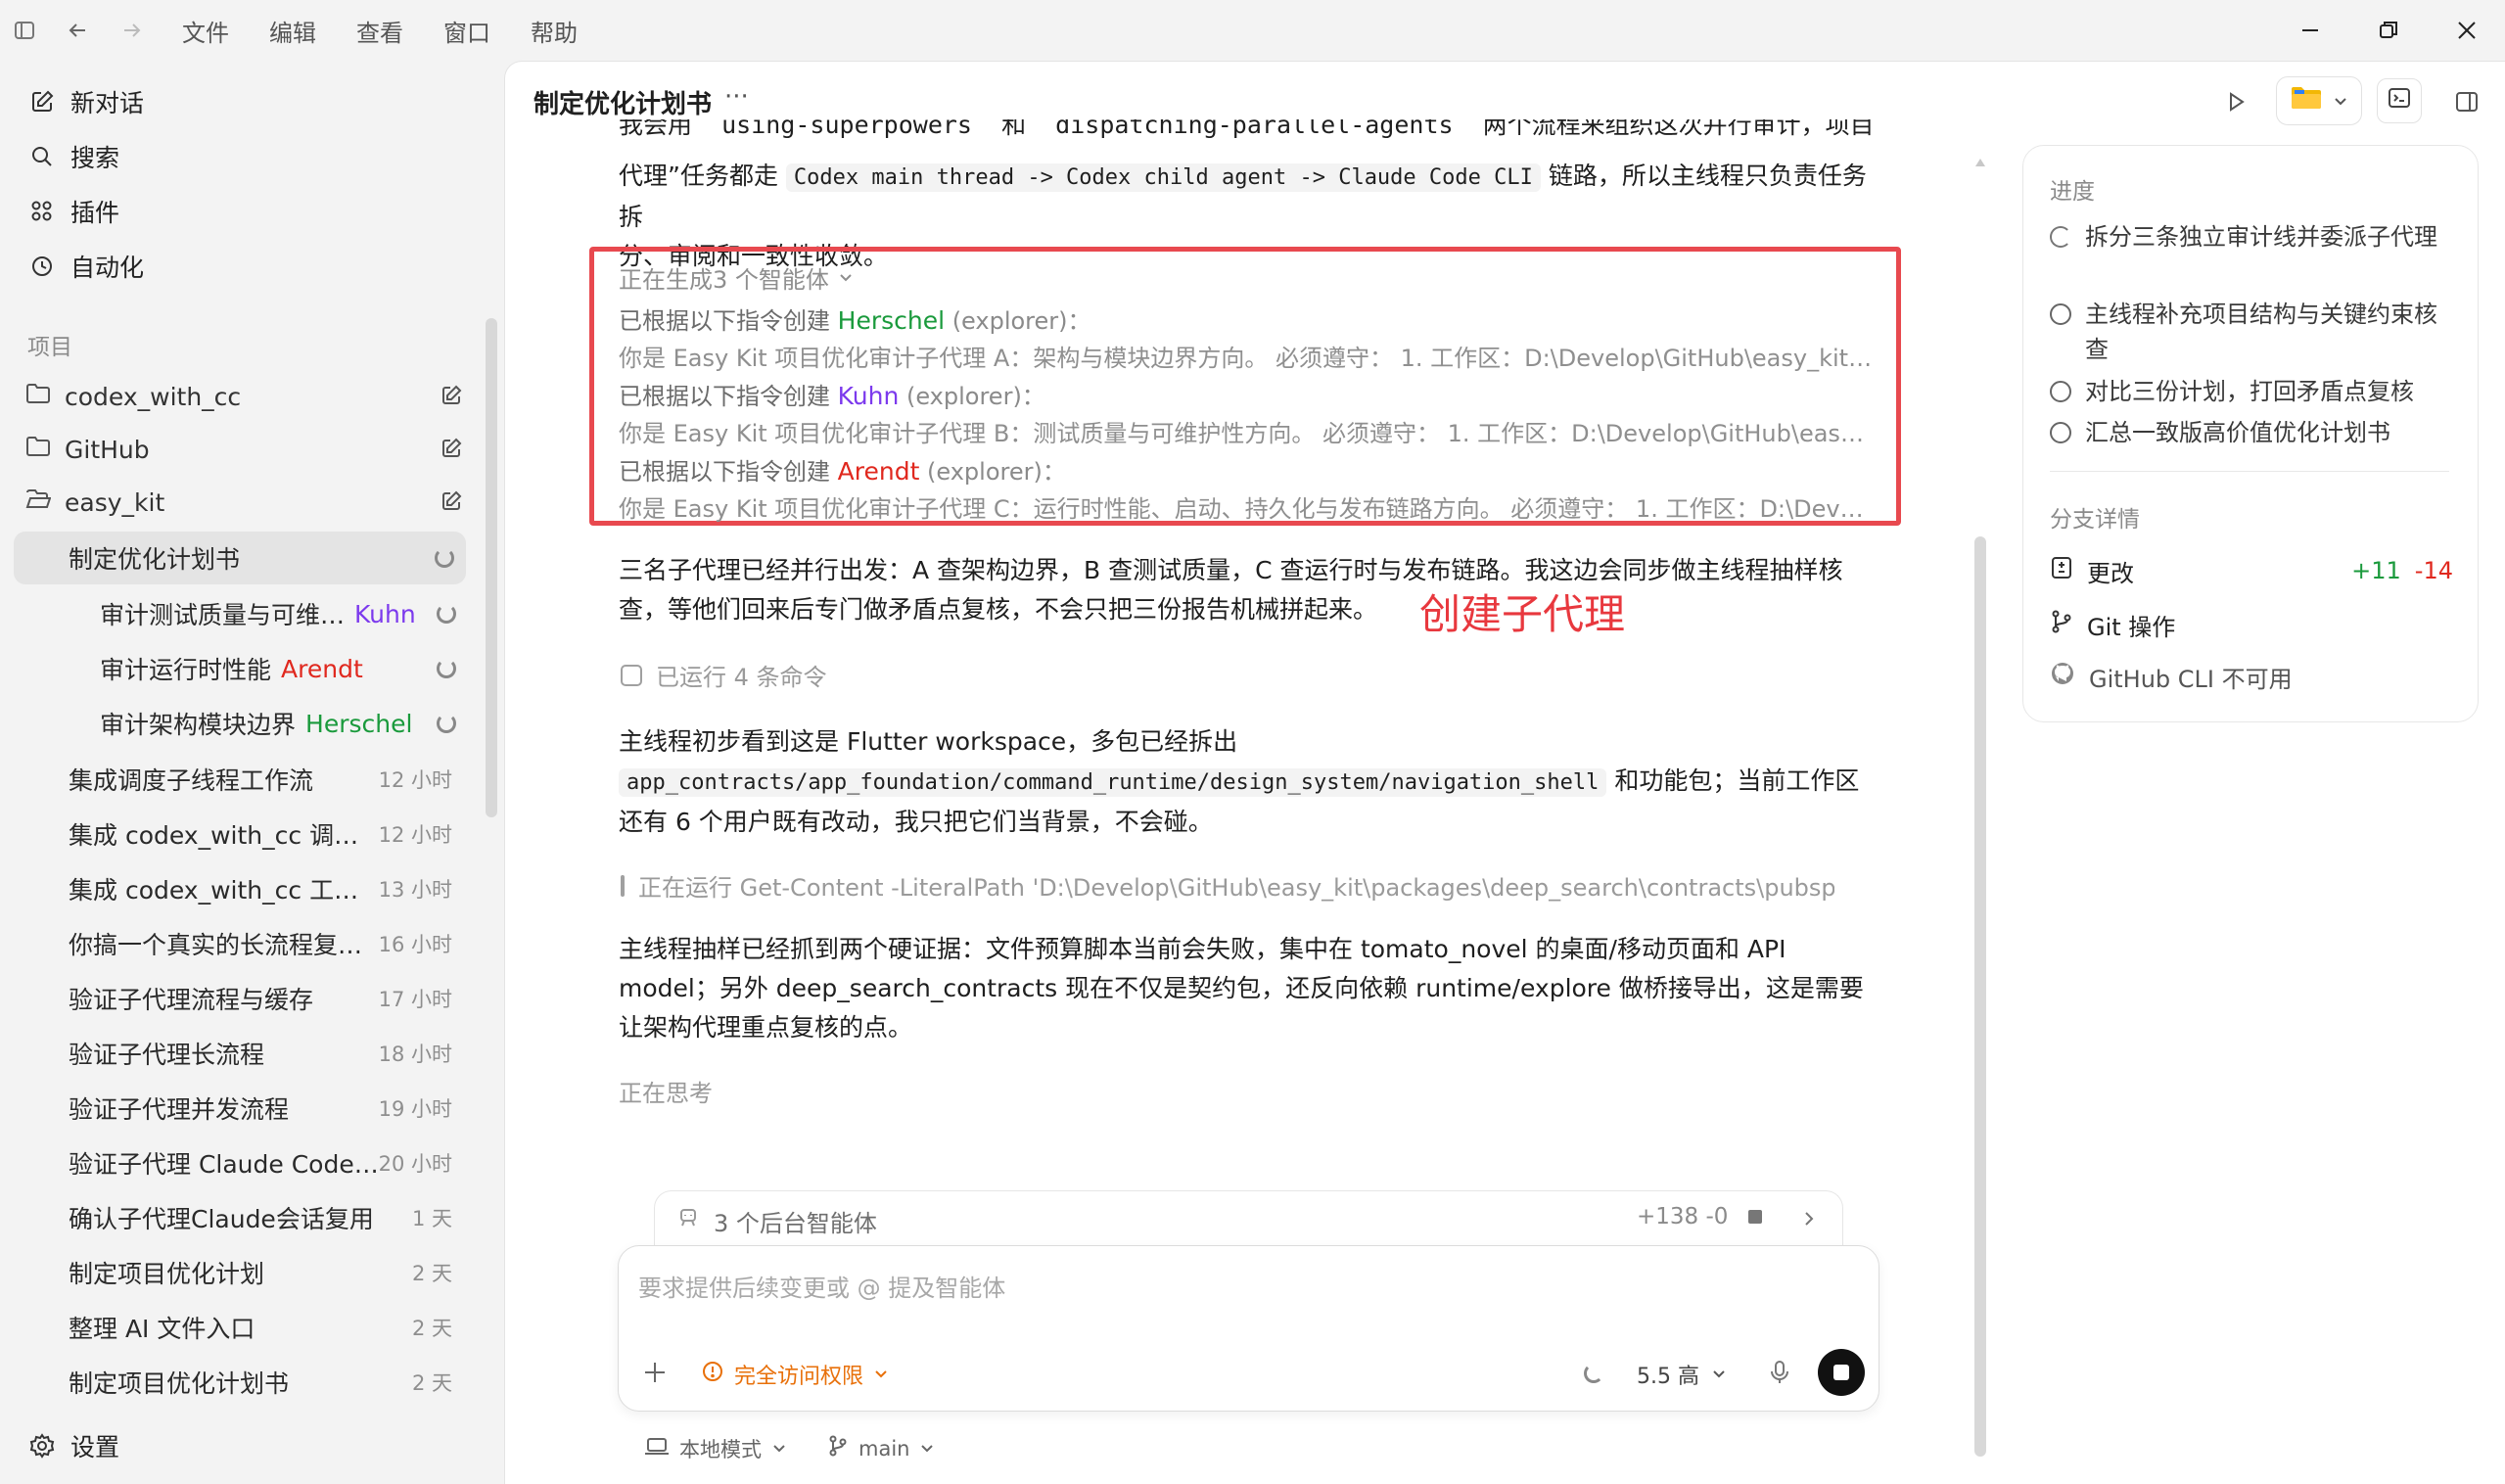 The image size is (2505, 1484). Describe the element at coordinates (2060, 314) in the screenshot. I see `pending-circle-icon` at that location.